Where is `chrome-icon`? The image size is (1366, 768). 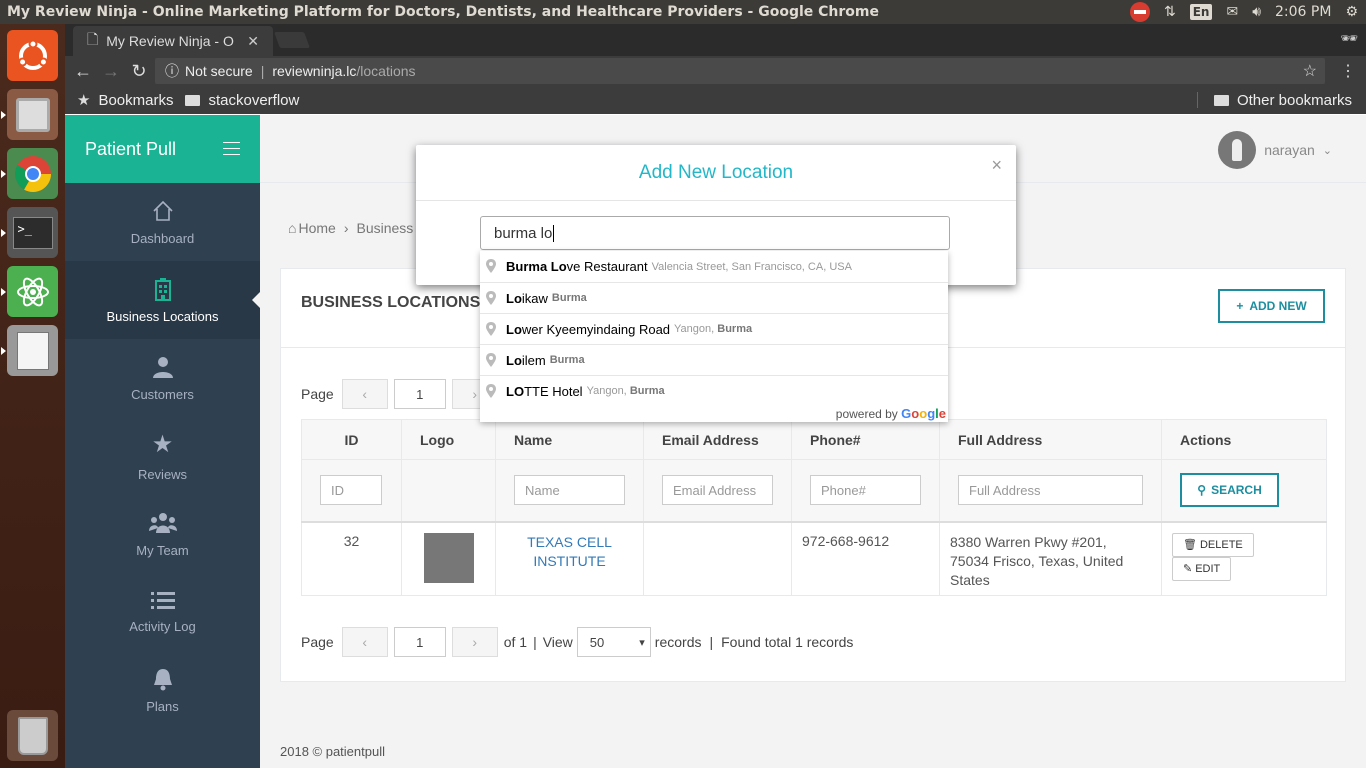 chrome-icon is located at coordinates (29, 173).